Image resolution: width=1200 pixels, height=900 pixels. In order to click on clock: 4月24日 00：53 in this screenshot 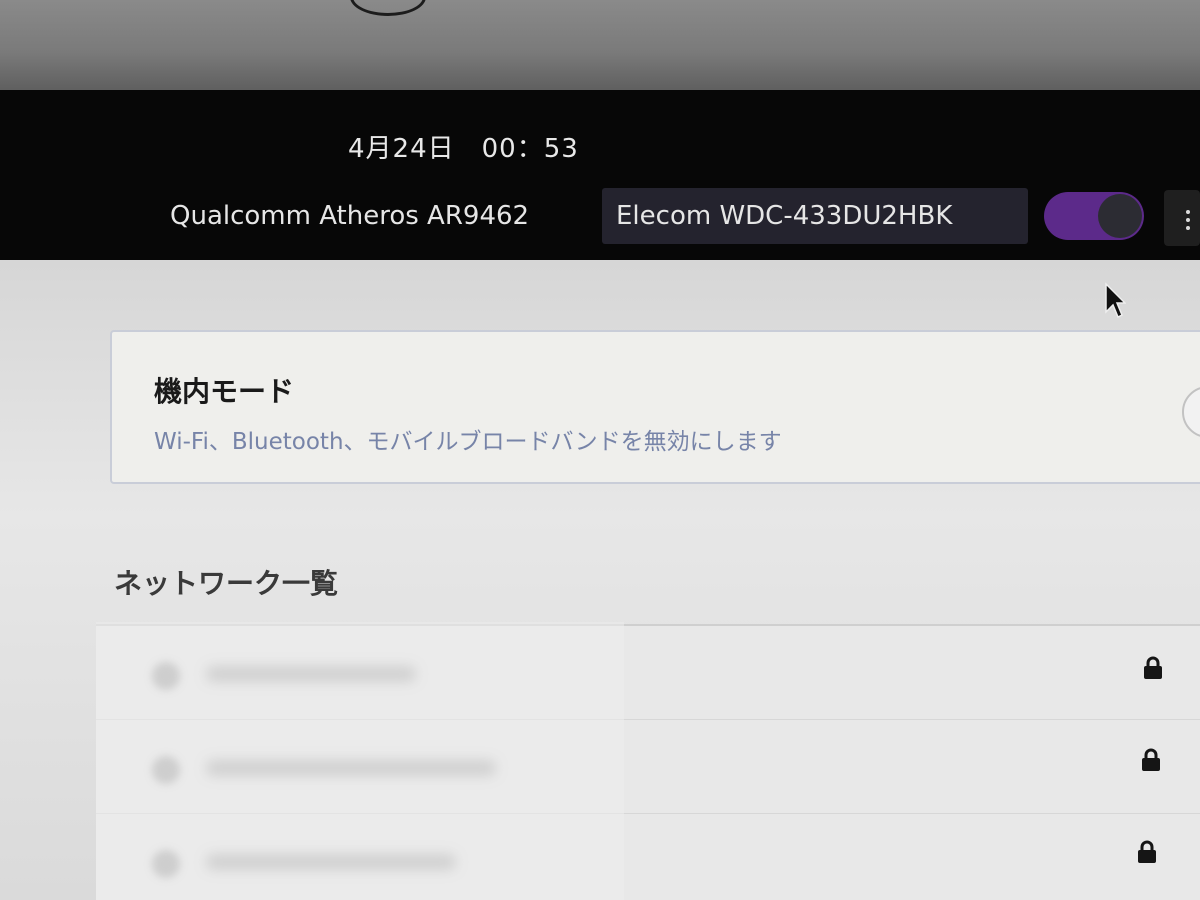, I will do `click(463, 149)`.